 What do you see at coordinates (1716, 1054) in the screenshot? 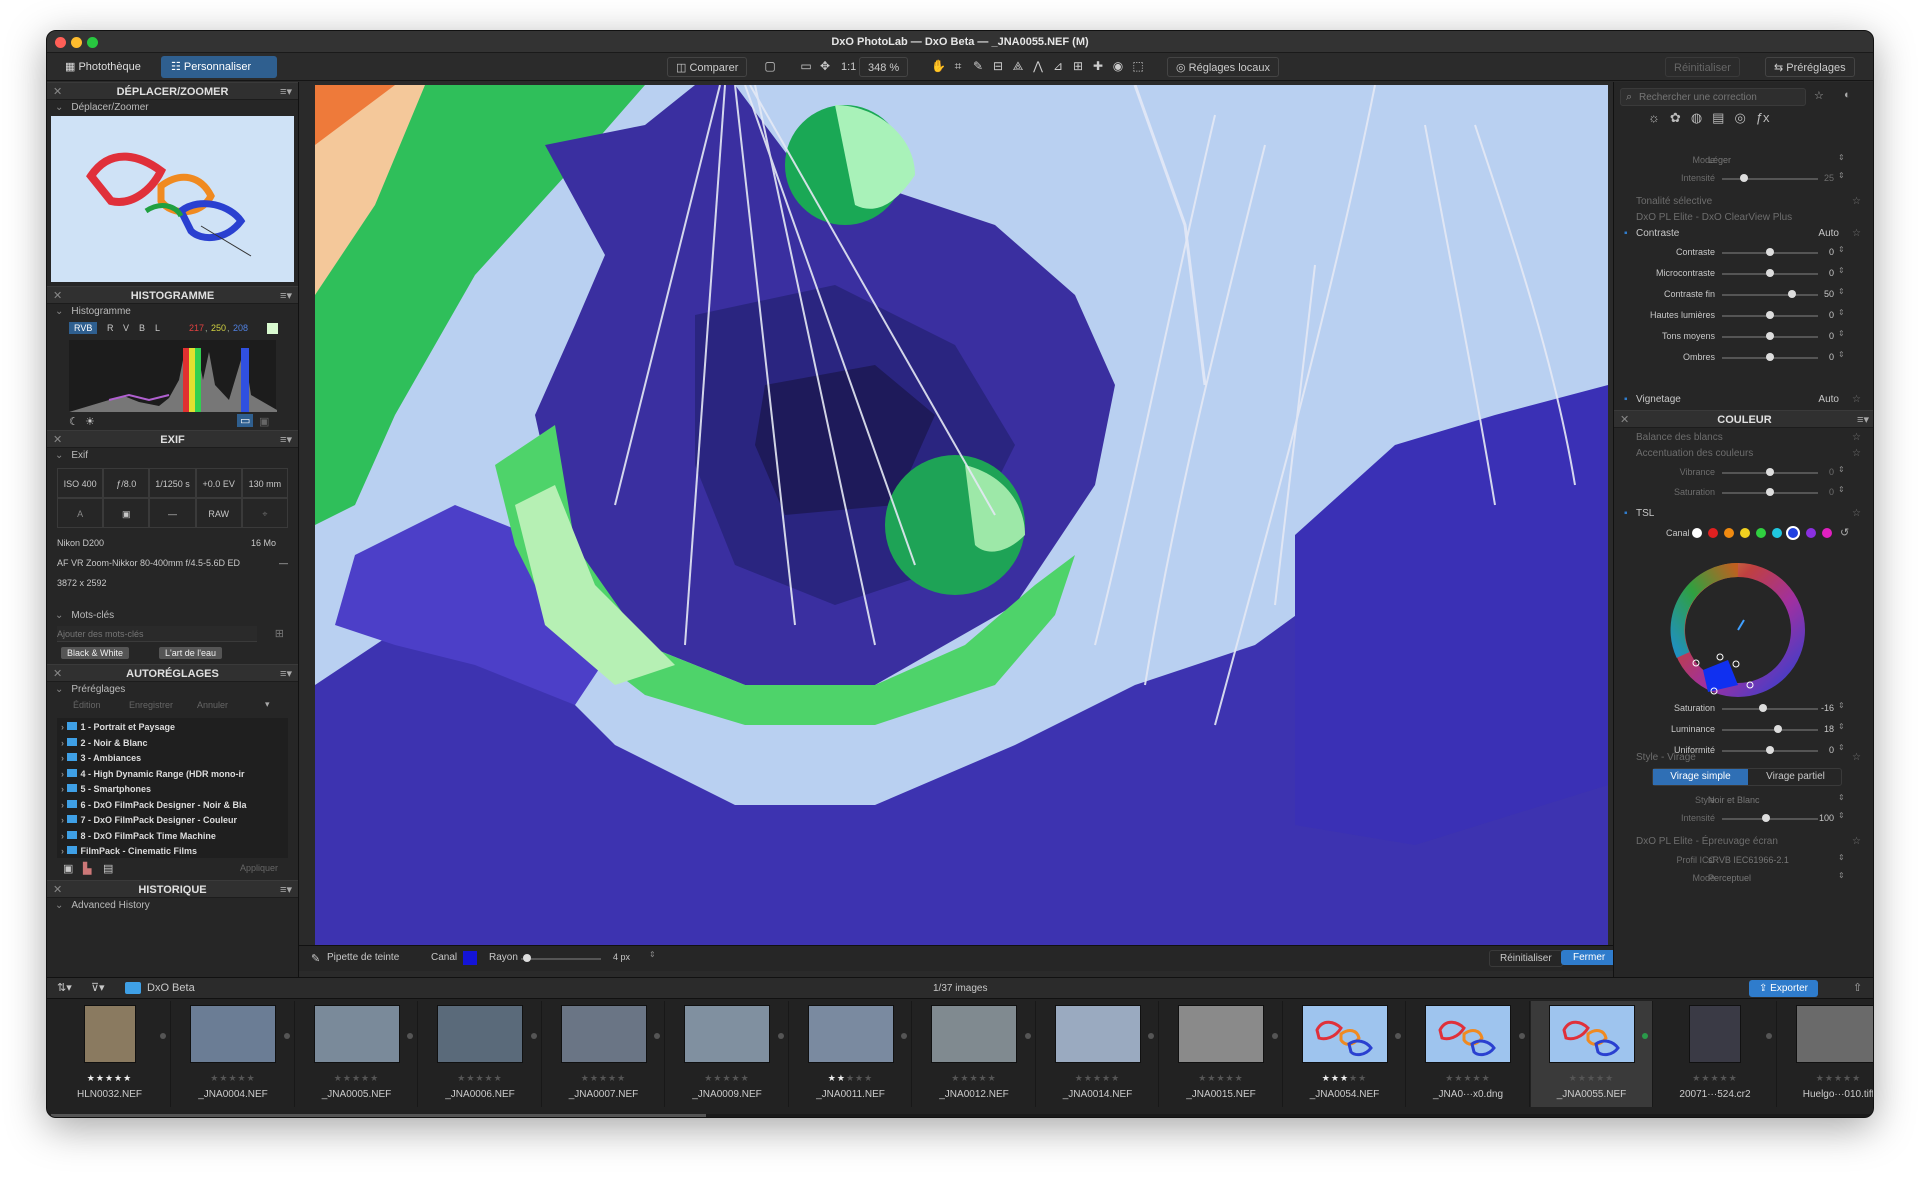
I see `filmstrip-item: ★★★★★ 20071···524.cr2` at bounding box center [1716, 1054].